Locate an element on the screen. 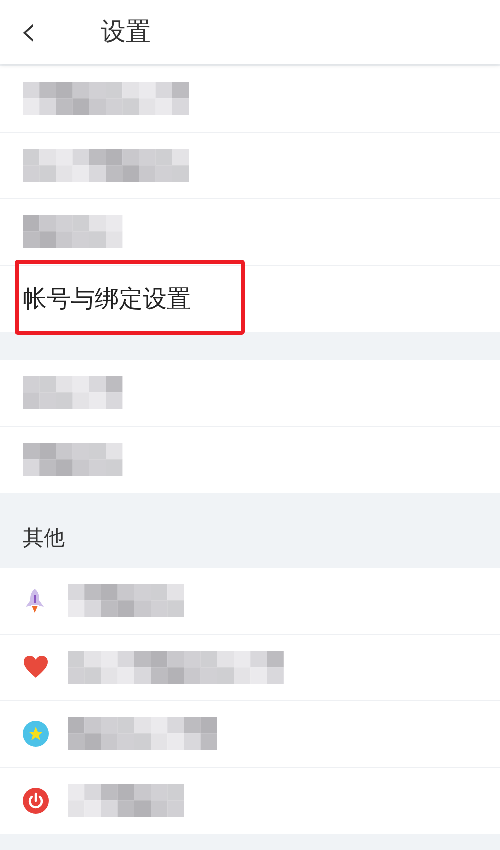 The image size is (500, 850). power-icon is located at coordinates (36, 801).